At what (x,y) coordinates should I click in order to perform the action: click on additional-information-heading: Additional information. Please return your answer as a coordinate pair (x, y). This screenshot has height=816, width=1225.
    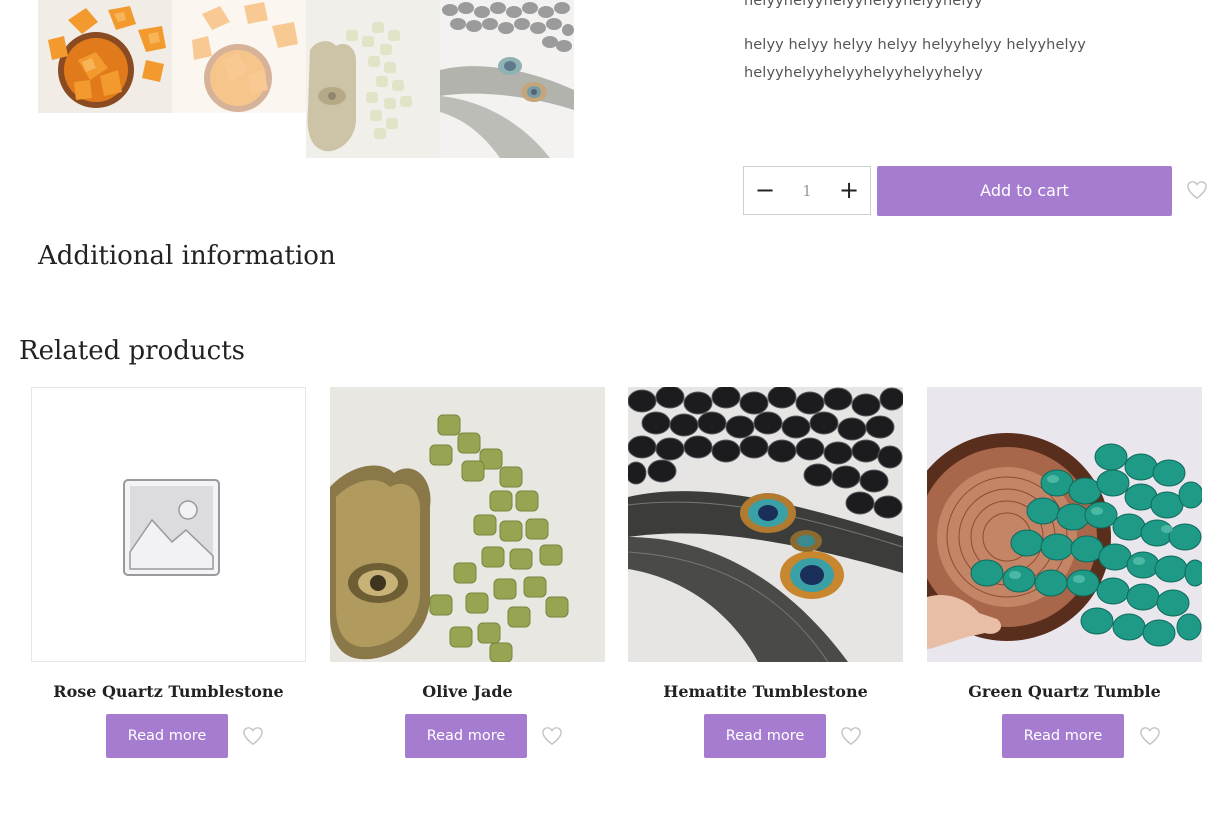
    Looking at the image, I should click on (187, 256).